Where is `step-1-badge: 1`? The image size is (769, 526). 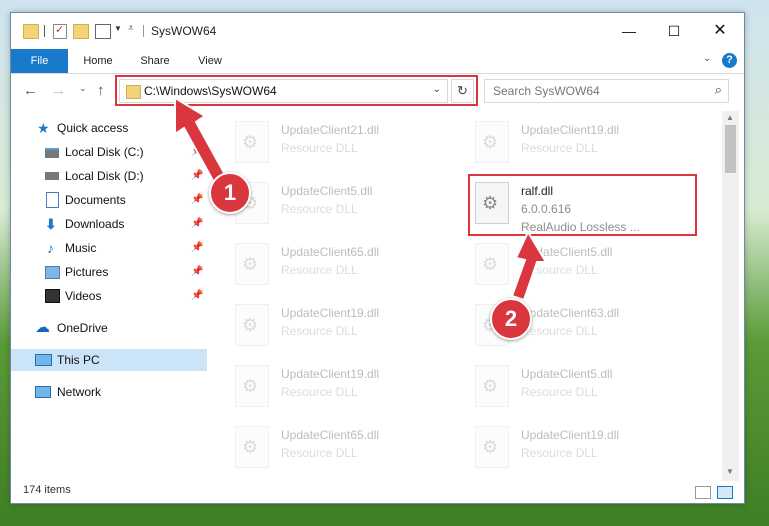
step-1-badge: 1 is located at coordinates (230, 193).